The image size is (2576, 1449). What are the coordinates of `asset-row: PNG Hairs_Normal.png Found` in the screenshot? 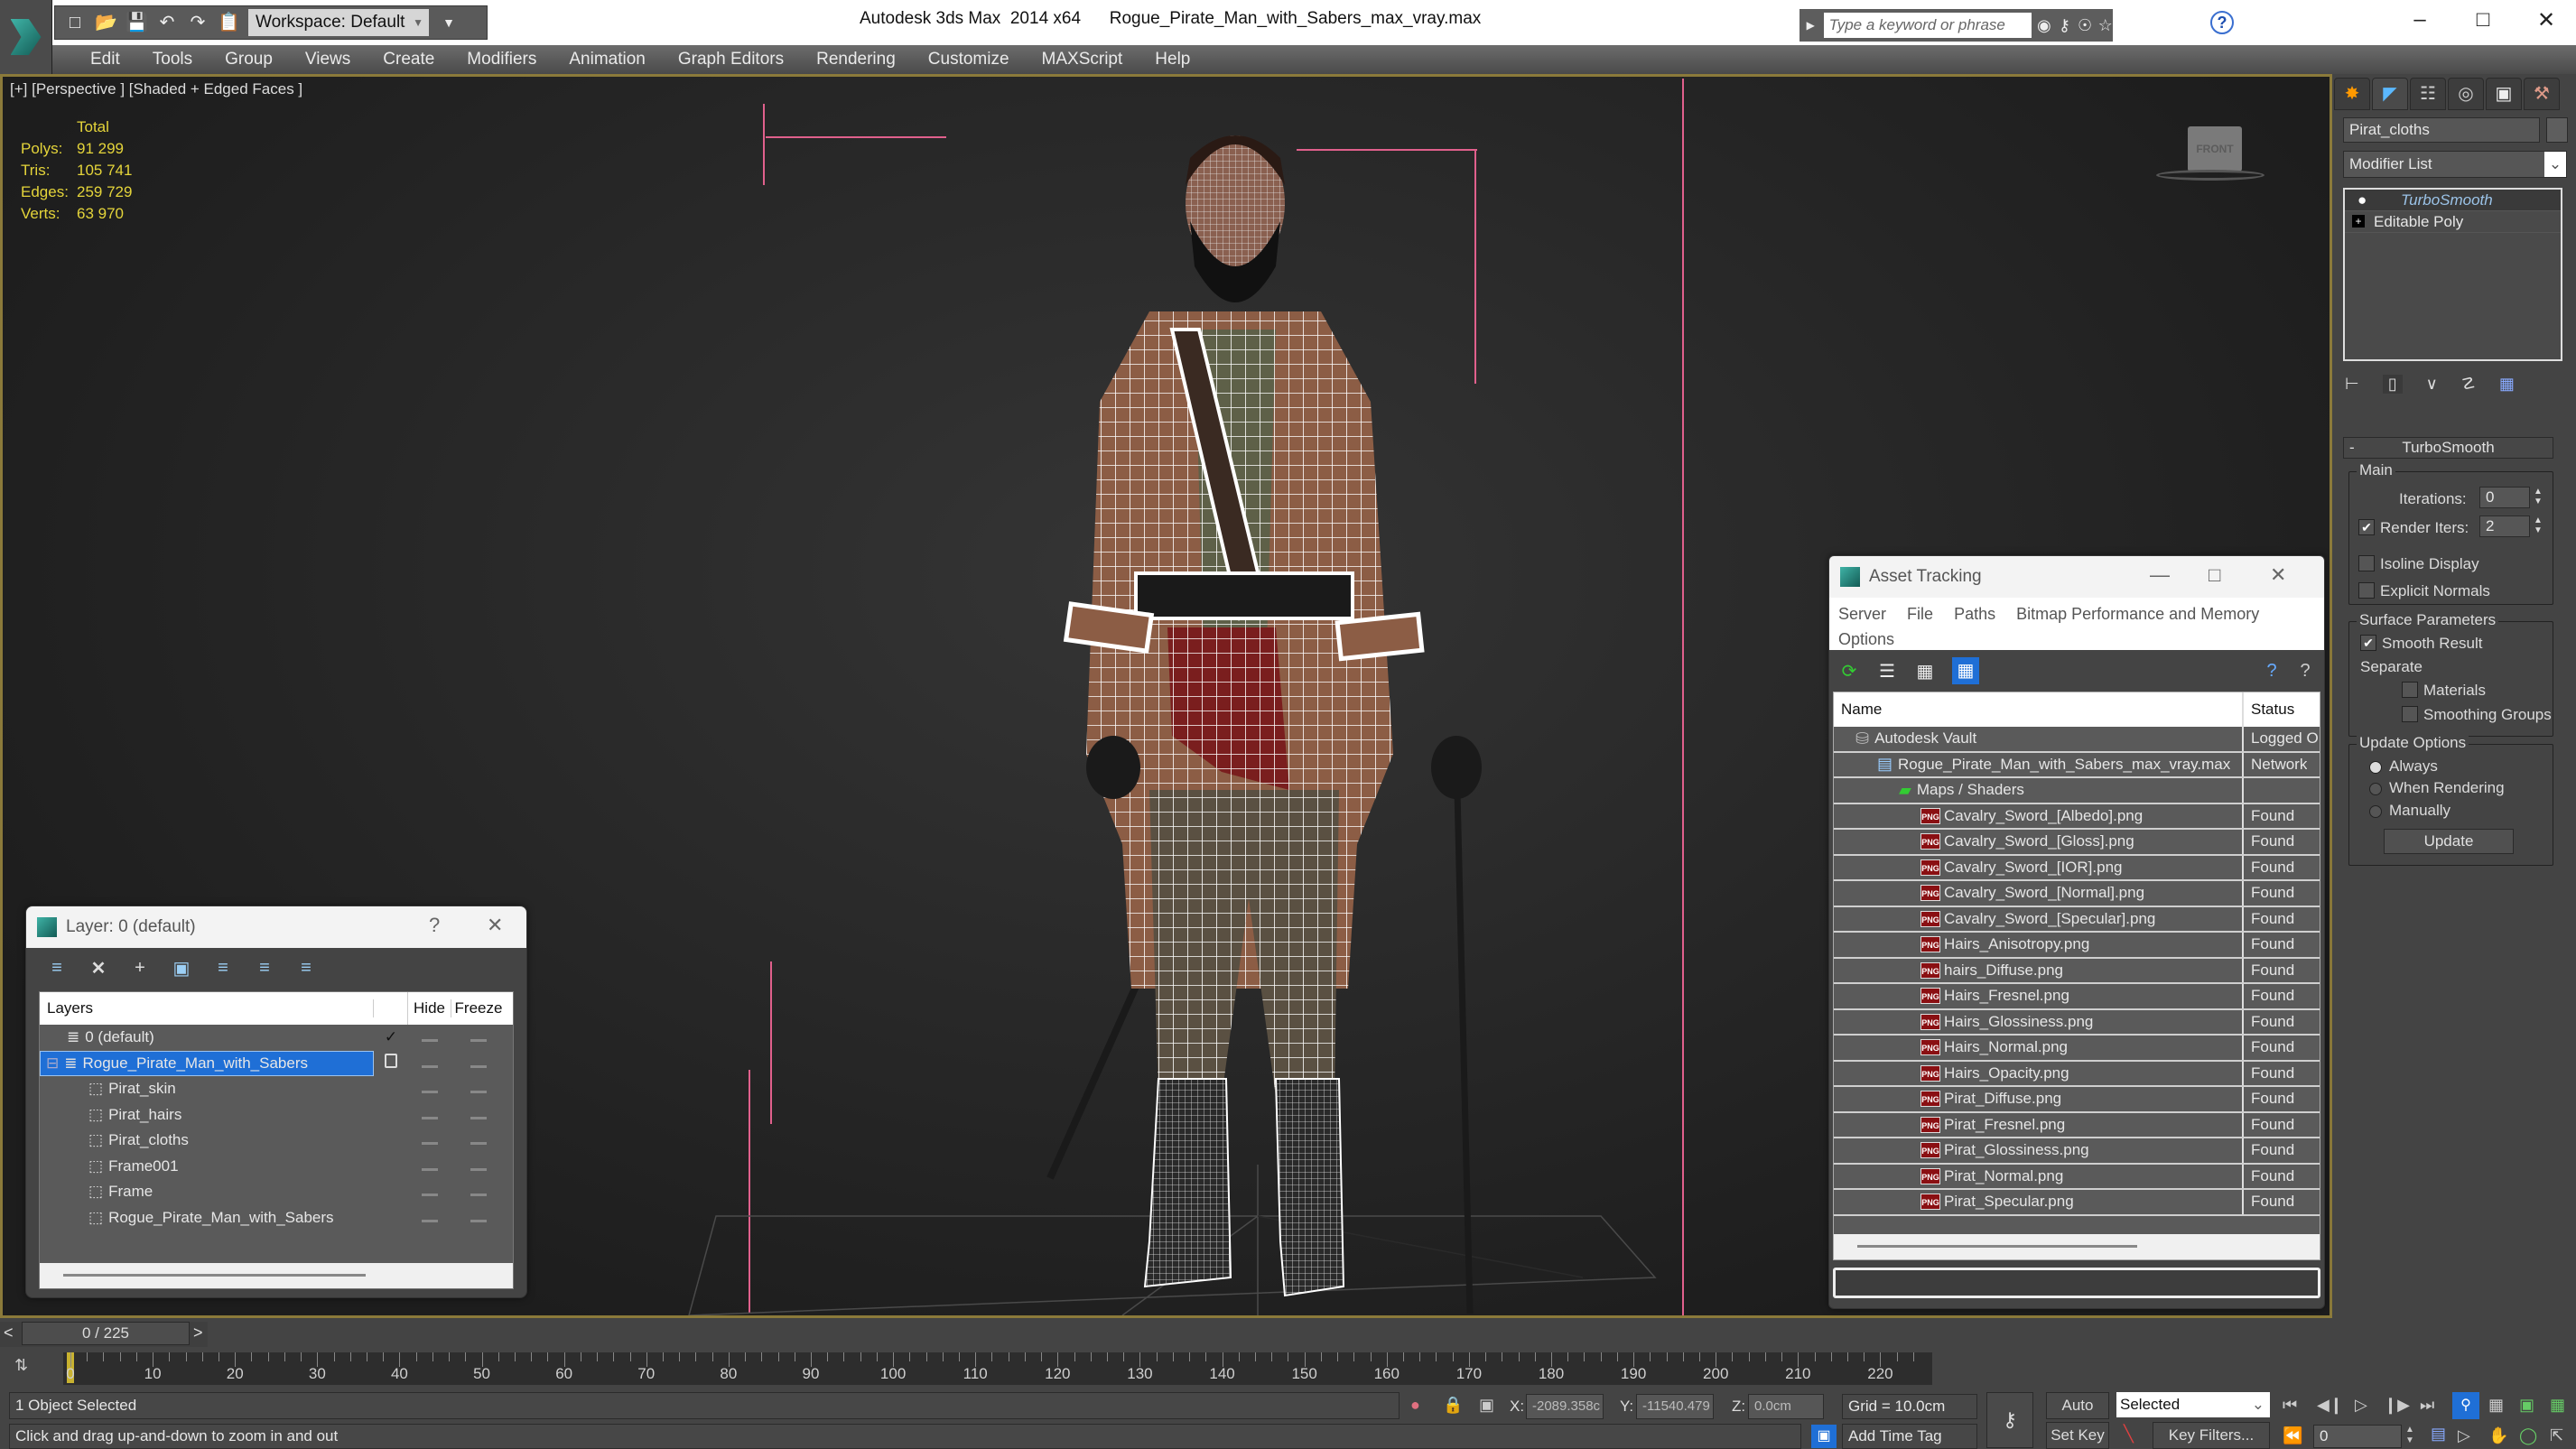 It's located at (2077, 1049).